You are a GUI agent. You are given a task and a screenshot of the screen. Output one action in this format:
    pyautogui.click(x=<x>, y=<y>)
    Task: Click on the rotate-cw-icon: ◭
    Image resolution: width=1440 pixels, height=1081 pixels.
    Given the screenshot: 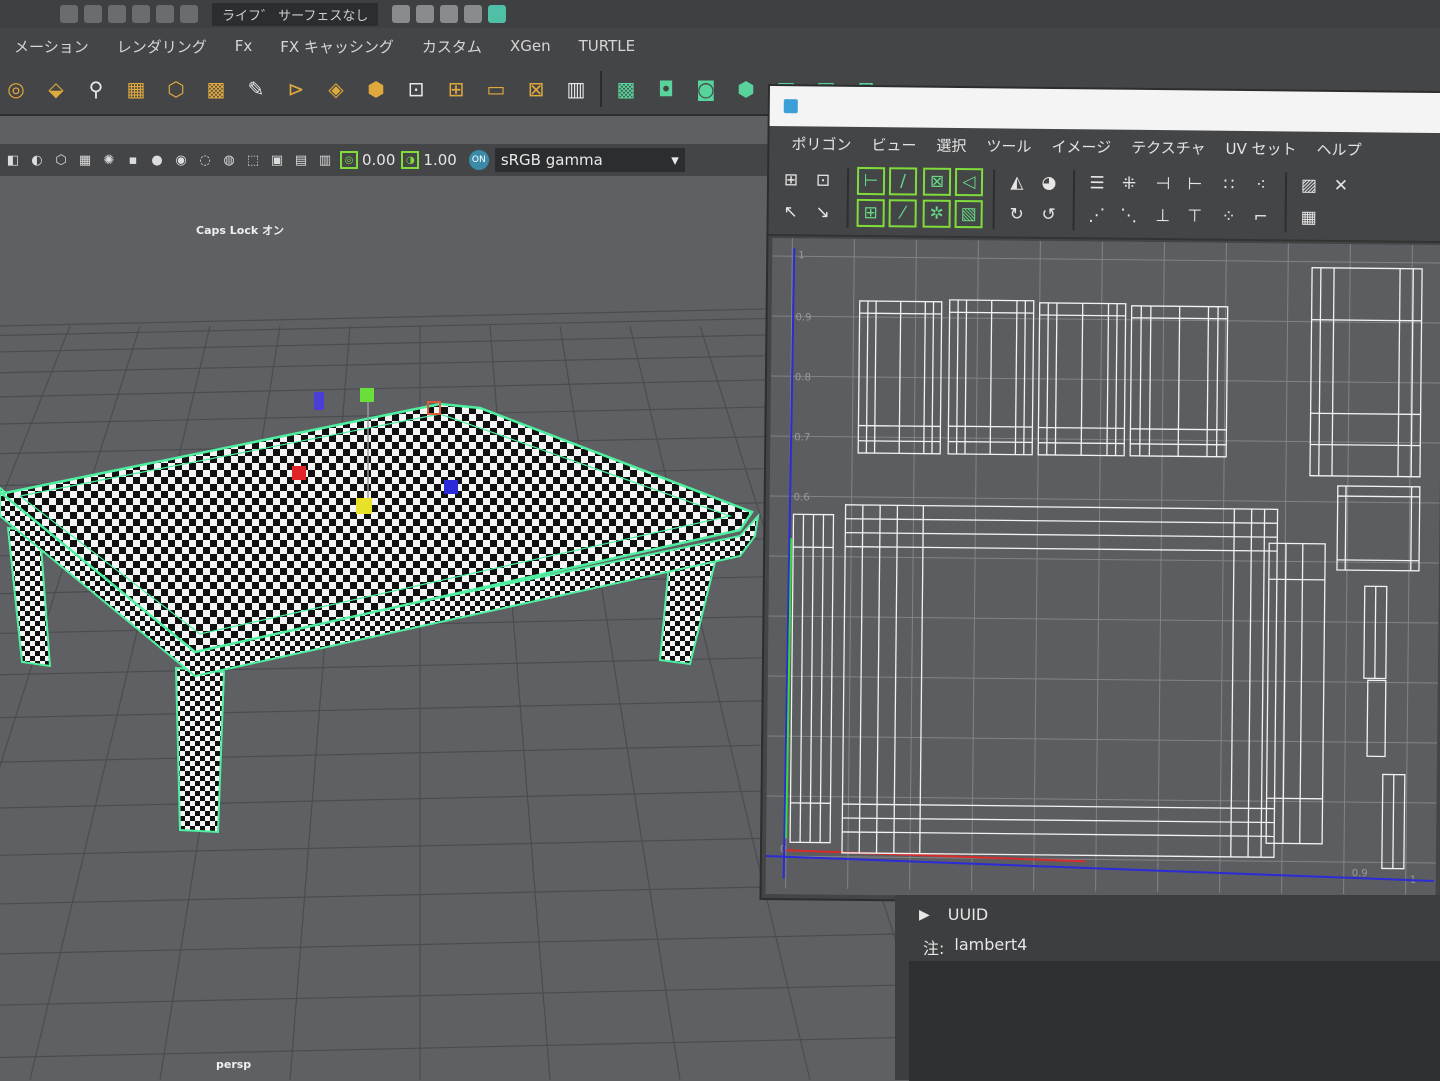 What is the action you would take?
    pyautogui.click(x=1017, y=182)
    